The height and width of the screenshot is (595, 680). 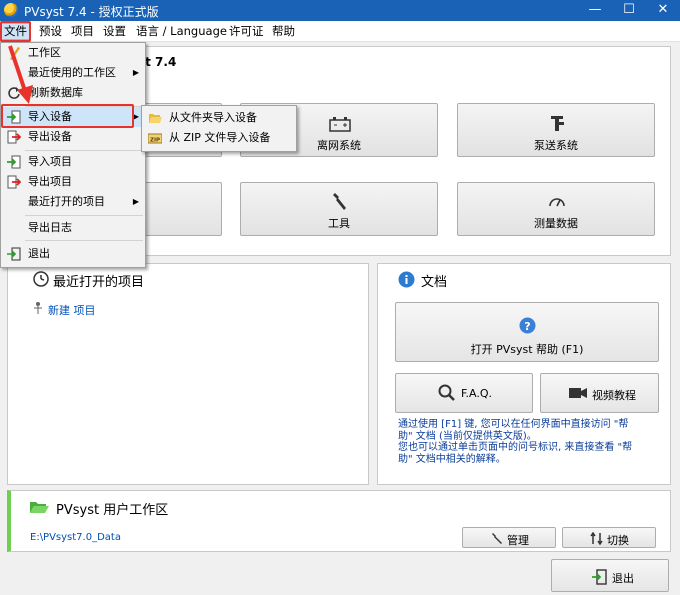 What do you see at coordinates (283, 31) in the screenshot?
I see `menu-help: 帮助` at bounding box center [283, 31].